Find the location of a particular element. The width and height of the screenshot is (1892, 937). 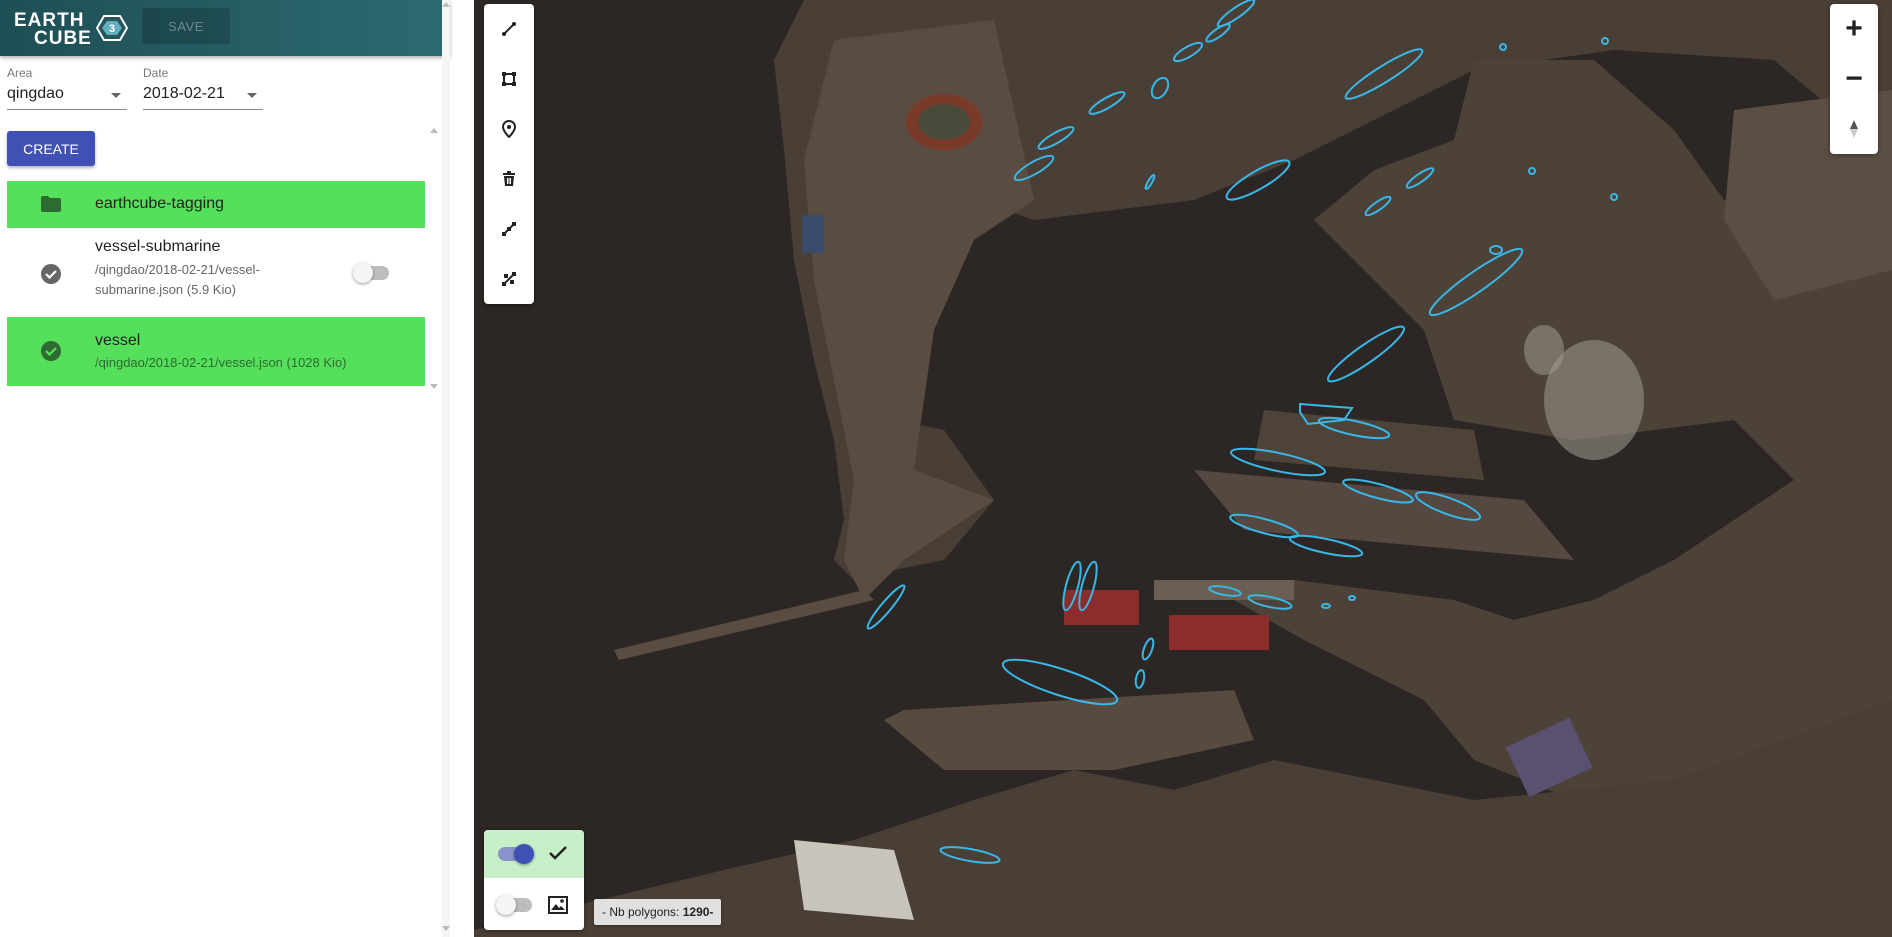

layer-list-scrollbar is located at coordinates (434, 257).